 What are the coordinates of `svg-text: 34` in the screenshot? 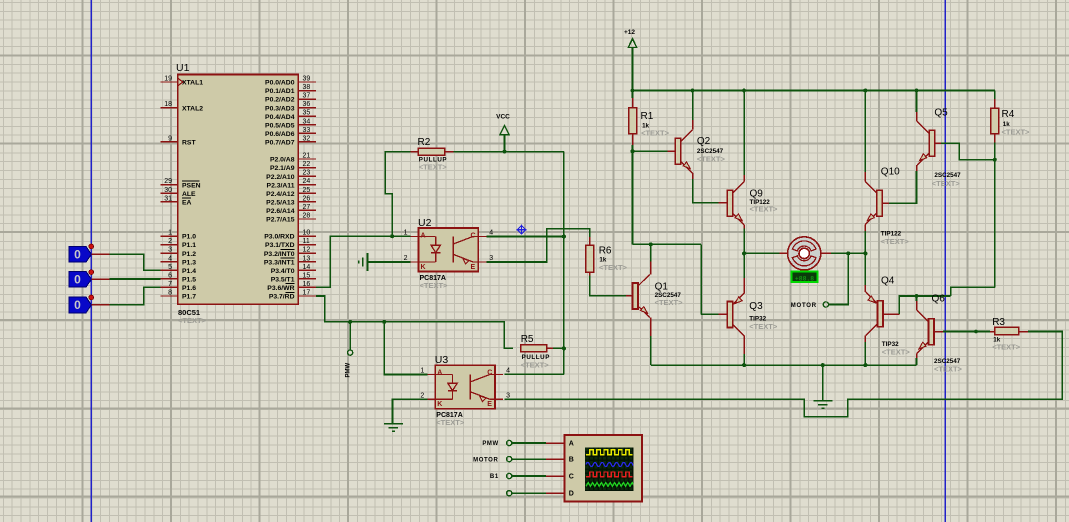 It's located at (307, 121).